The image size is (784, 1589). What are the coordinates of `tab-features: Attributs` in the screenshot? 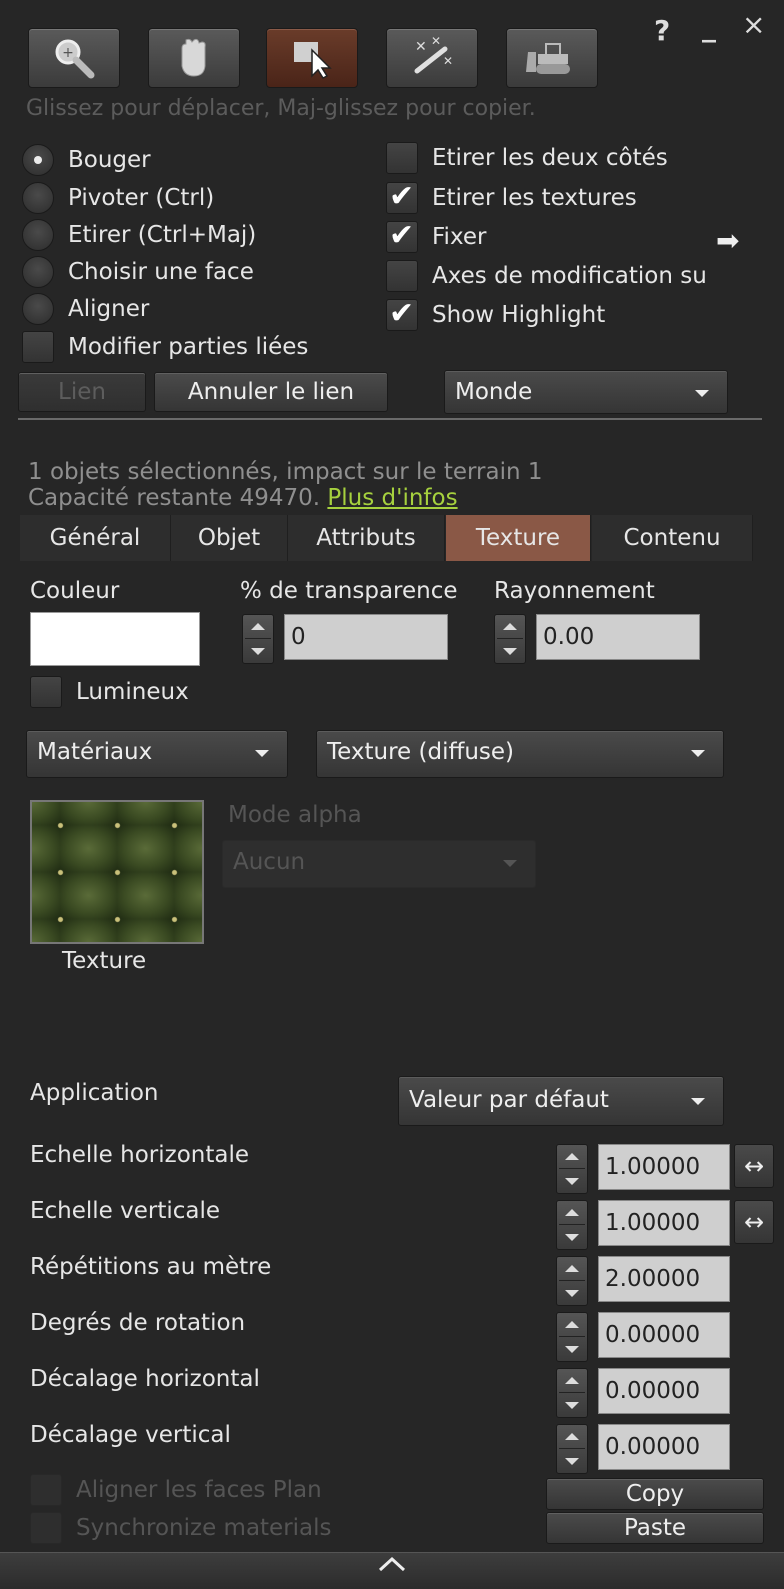 It's located at (366, 538).